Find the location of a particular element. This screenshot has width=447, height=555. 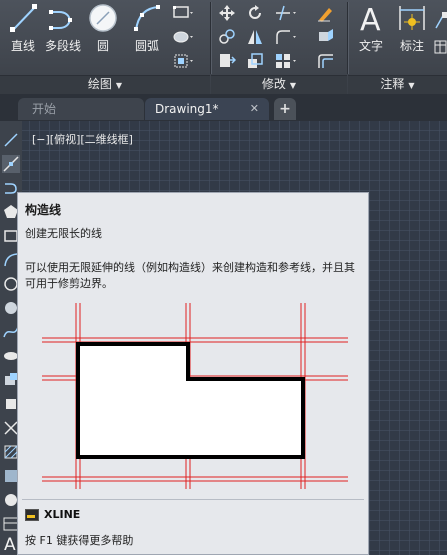

modify-panel-title: 修改 ▼ is located at coordinates (279, 84).